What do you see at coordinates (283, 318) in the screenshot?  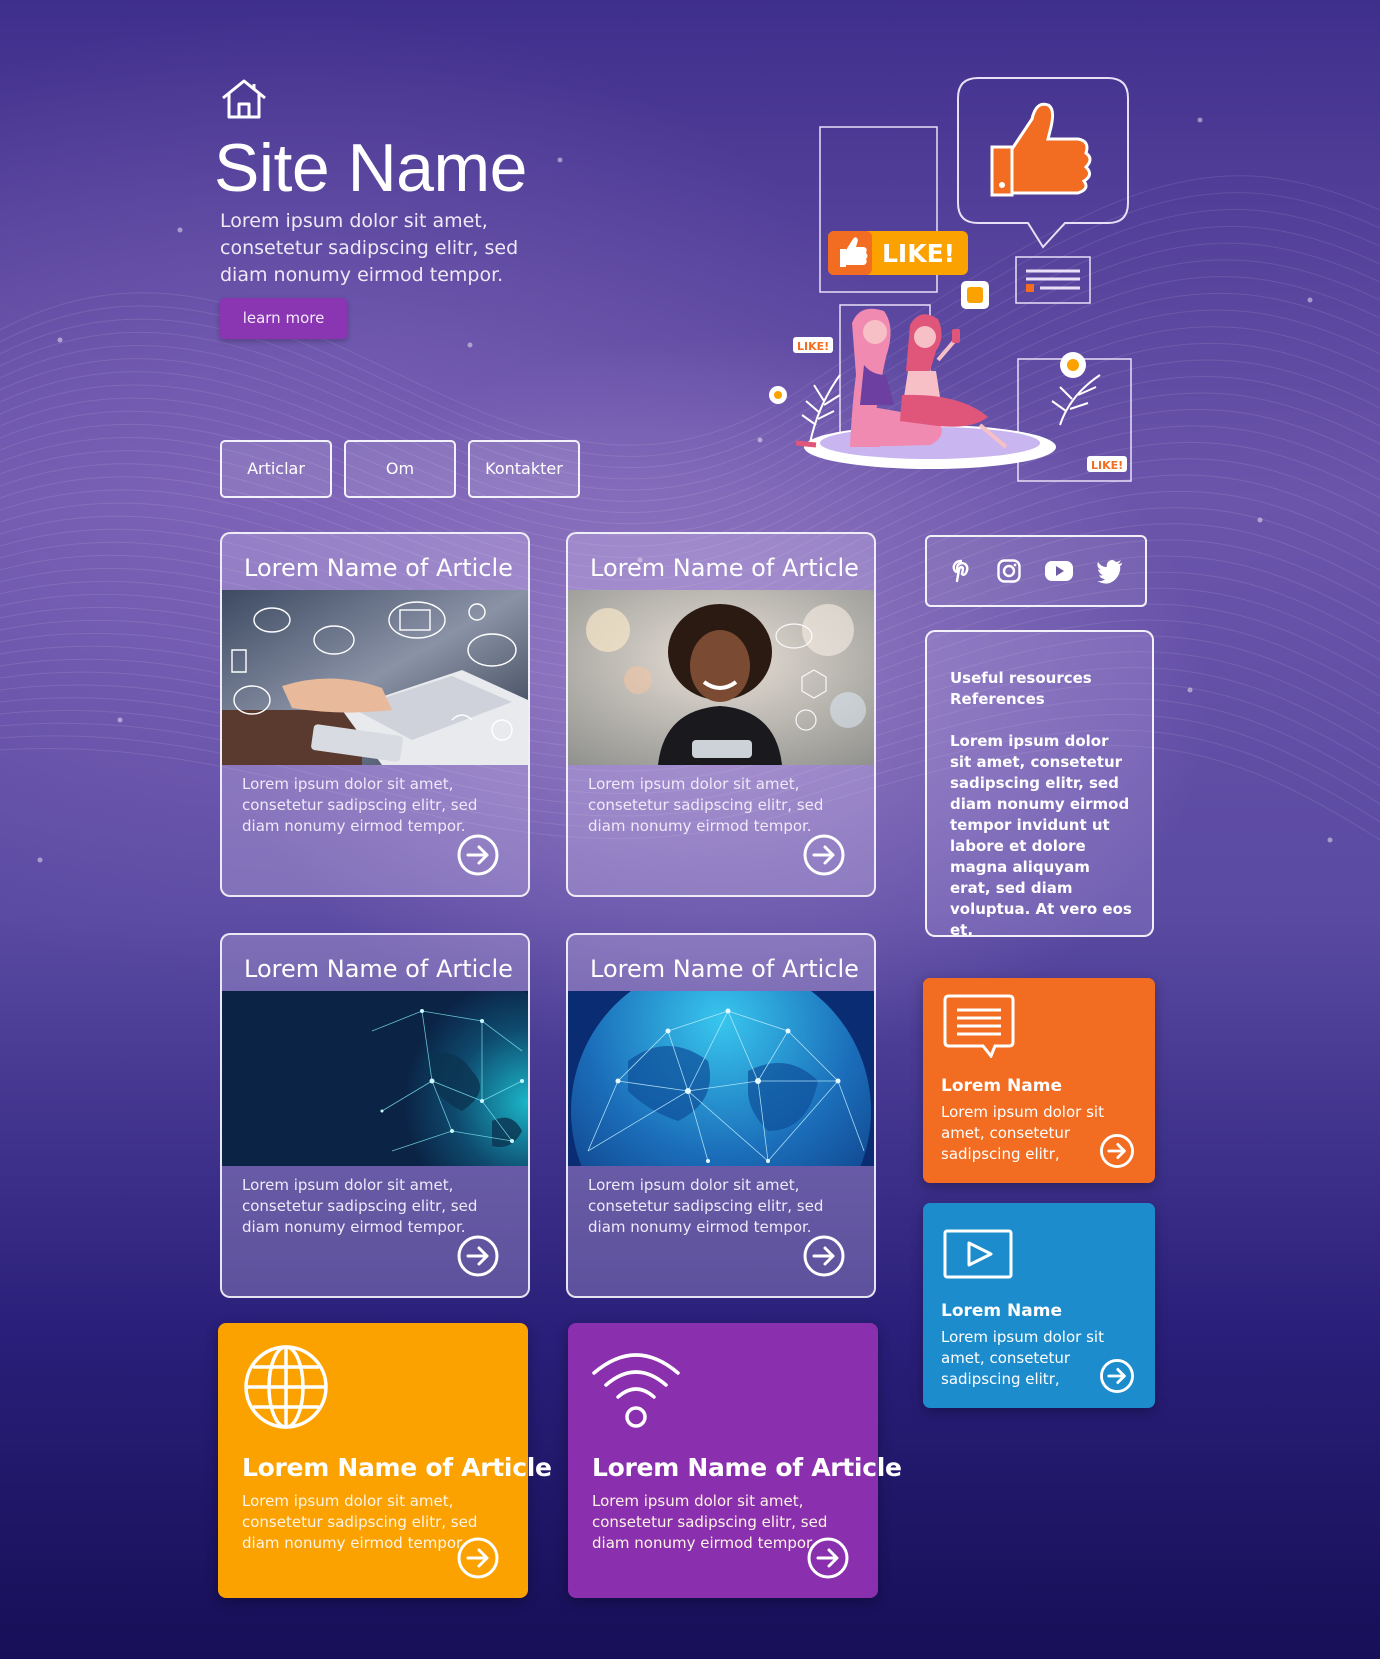 I see `learn-more-button: learn more` at bounding box center [283, 318].